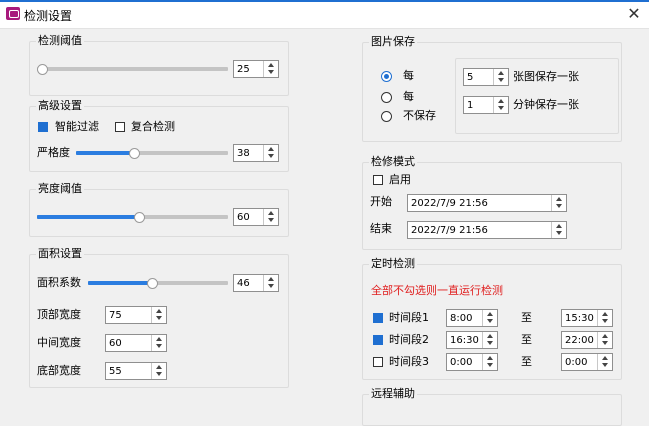 The height and width of the screenshot is (426, 649). What do you see at coordinates (105, 153) in the screenshot?
I see `strictness-slider-fill` at bounding box center [105, 153].